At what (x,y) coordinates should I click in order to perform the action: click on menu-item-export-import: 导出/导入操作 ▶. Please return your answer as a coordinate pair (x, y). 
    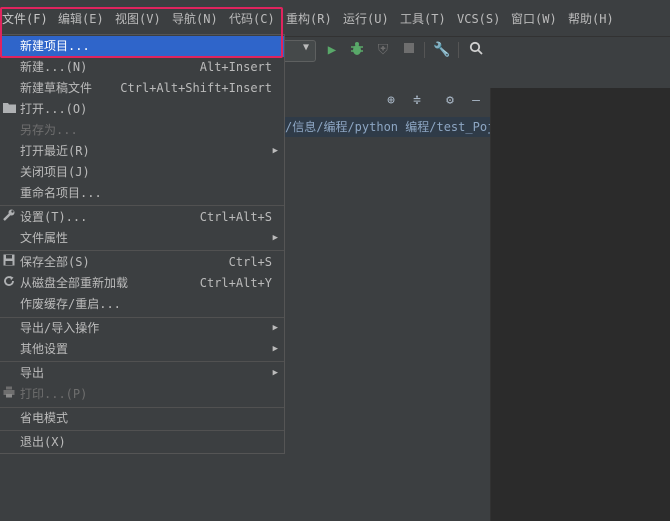
    Looking at the image, I should click on (142, 328).